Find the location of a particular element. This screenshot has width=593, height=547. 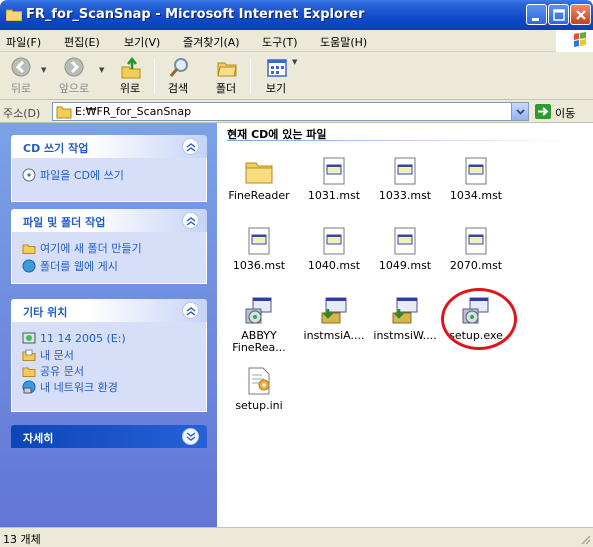

up-button: 위로 is located at coordinates (130, 76).